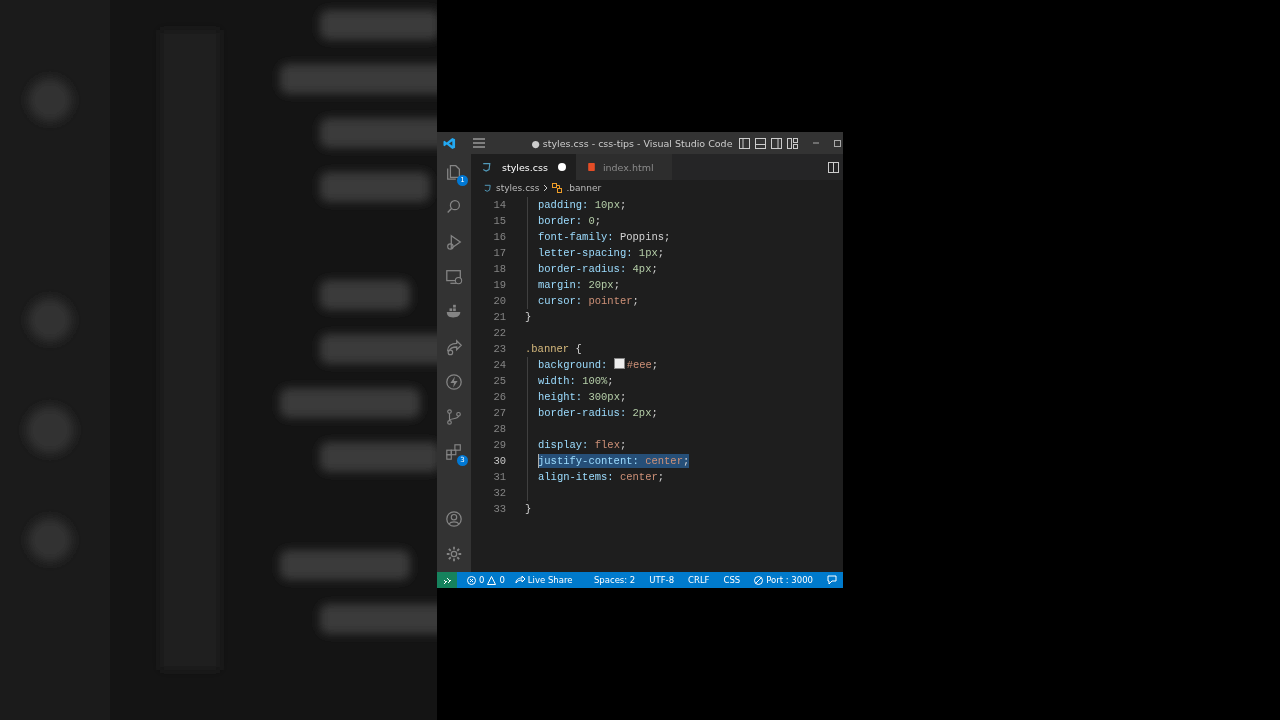 The width and height of the screenshot is (1280, 720). What do you see at coordinates (588, 301) in the screenshot?
I see `code-line: cursor: pointer;` at bounding box center [588, 301].